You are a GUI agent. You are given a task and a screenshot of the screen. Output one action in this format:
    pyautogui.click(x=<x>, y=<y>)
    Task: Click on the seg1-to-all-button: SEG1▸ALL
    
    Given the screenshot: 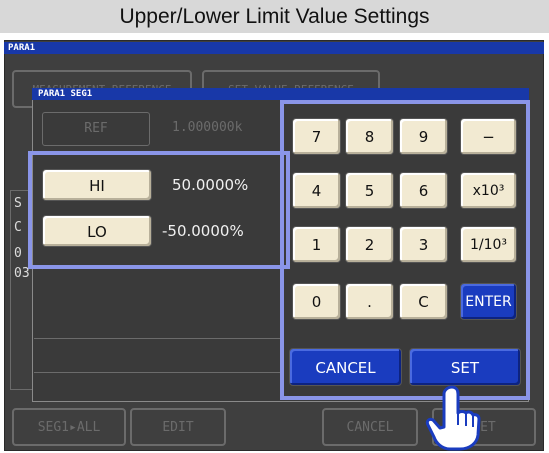 What is the action you would take?
    pyautogui.click(x=69, y=427)
    